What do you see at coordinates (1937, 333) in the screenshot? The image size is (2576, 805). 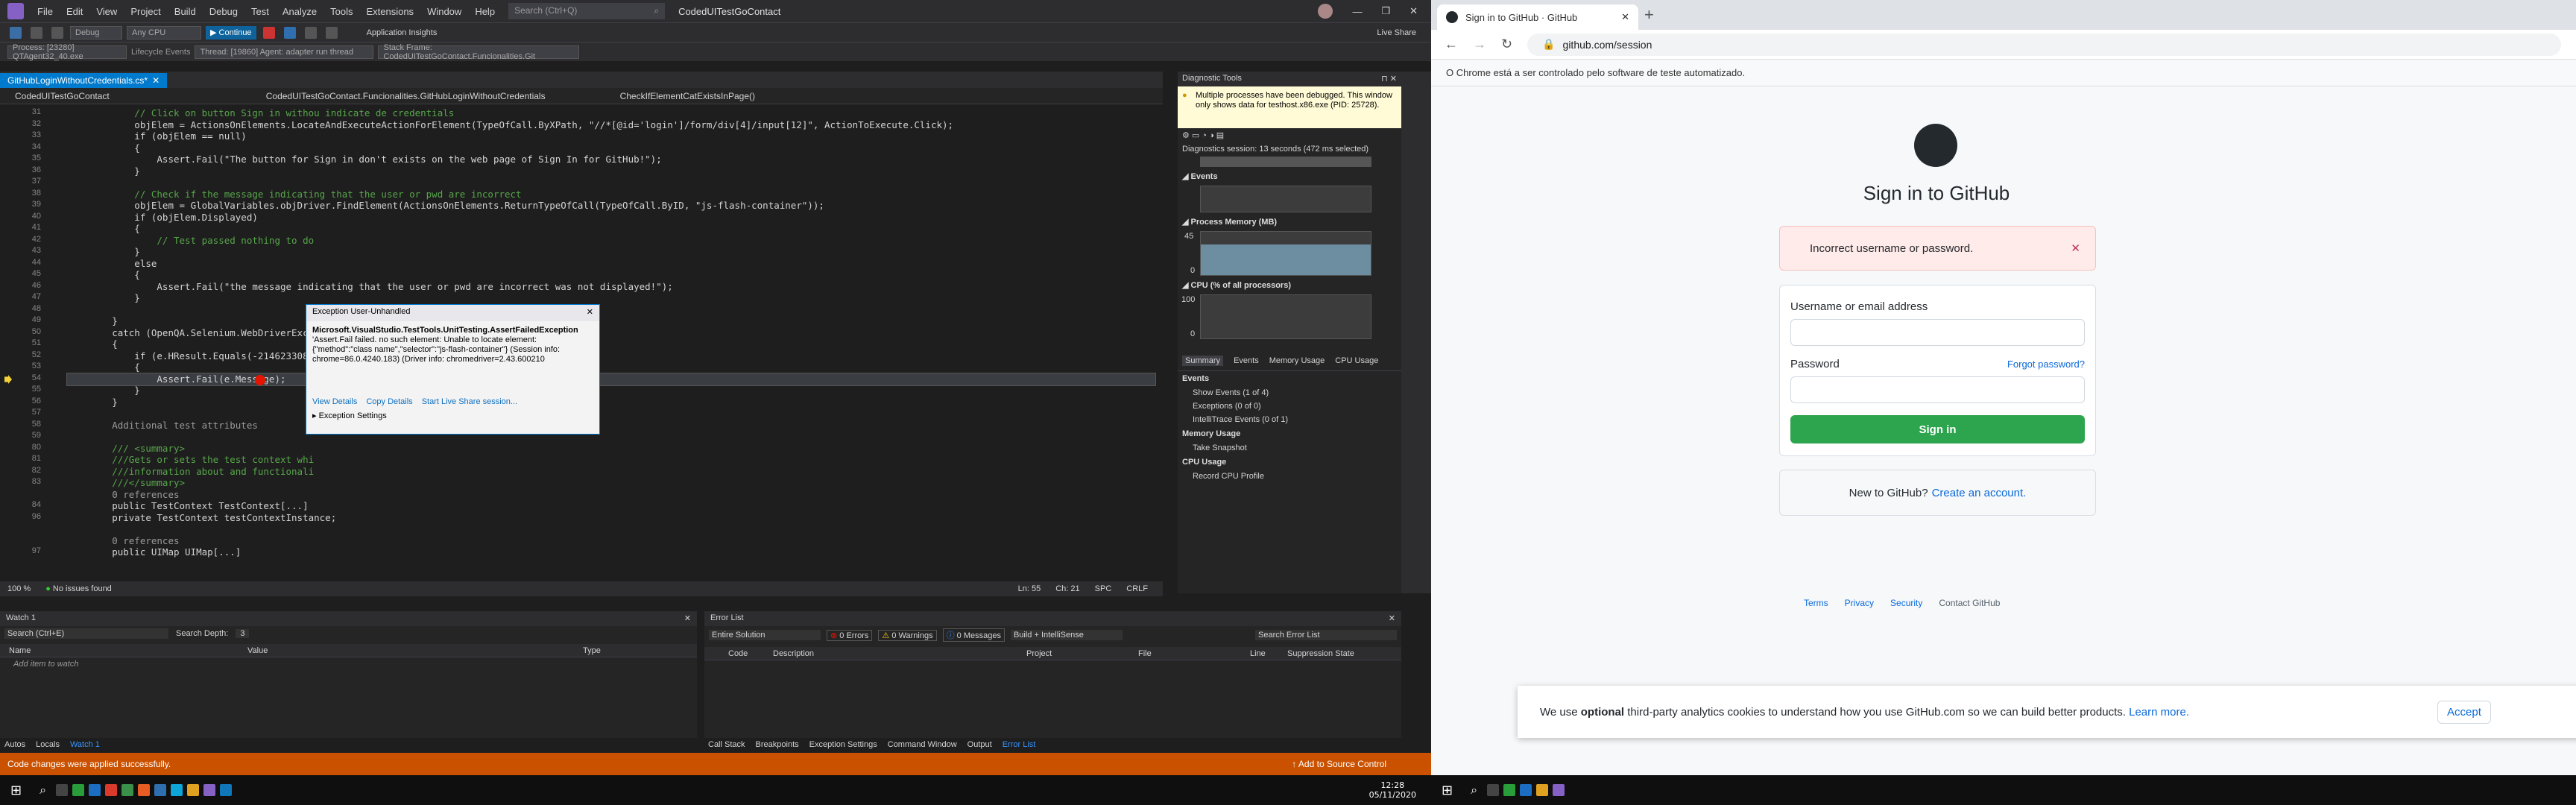 I see `username-field` at bounding box center [1937, 333].